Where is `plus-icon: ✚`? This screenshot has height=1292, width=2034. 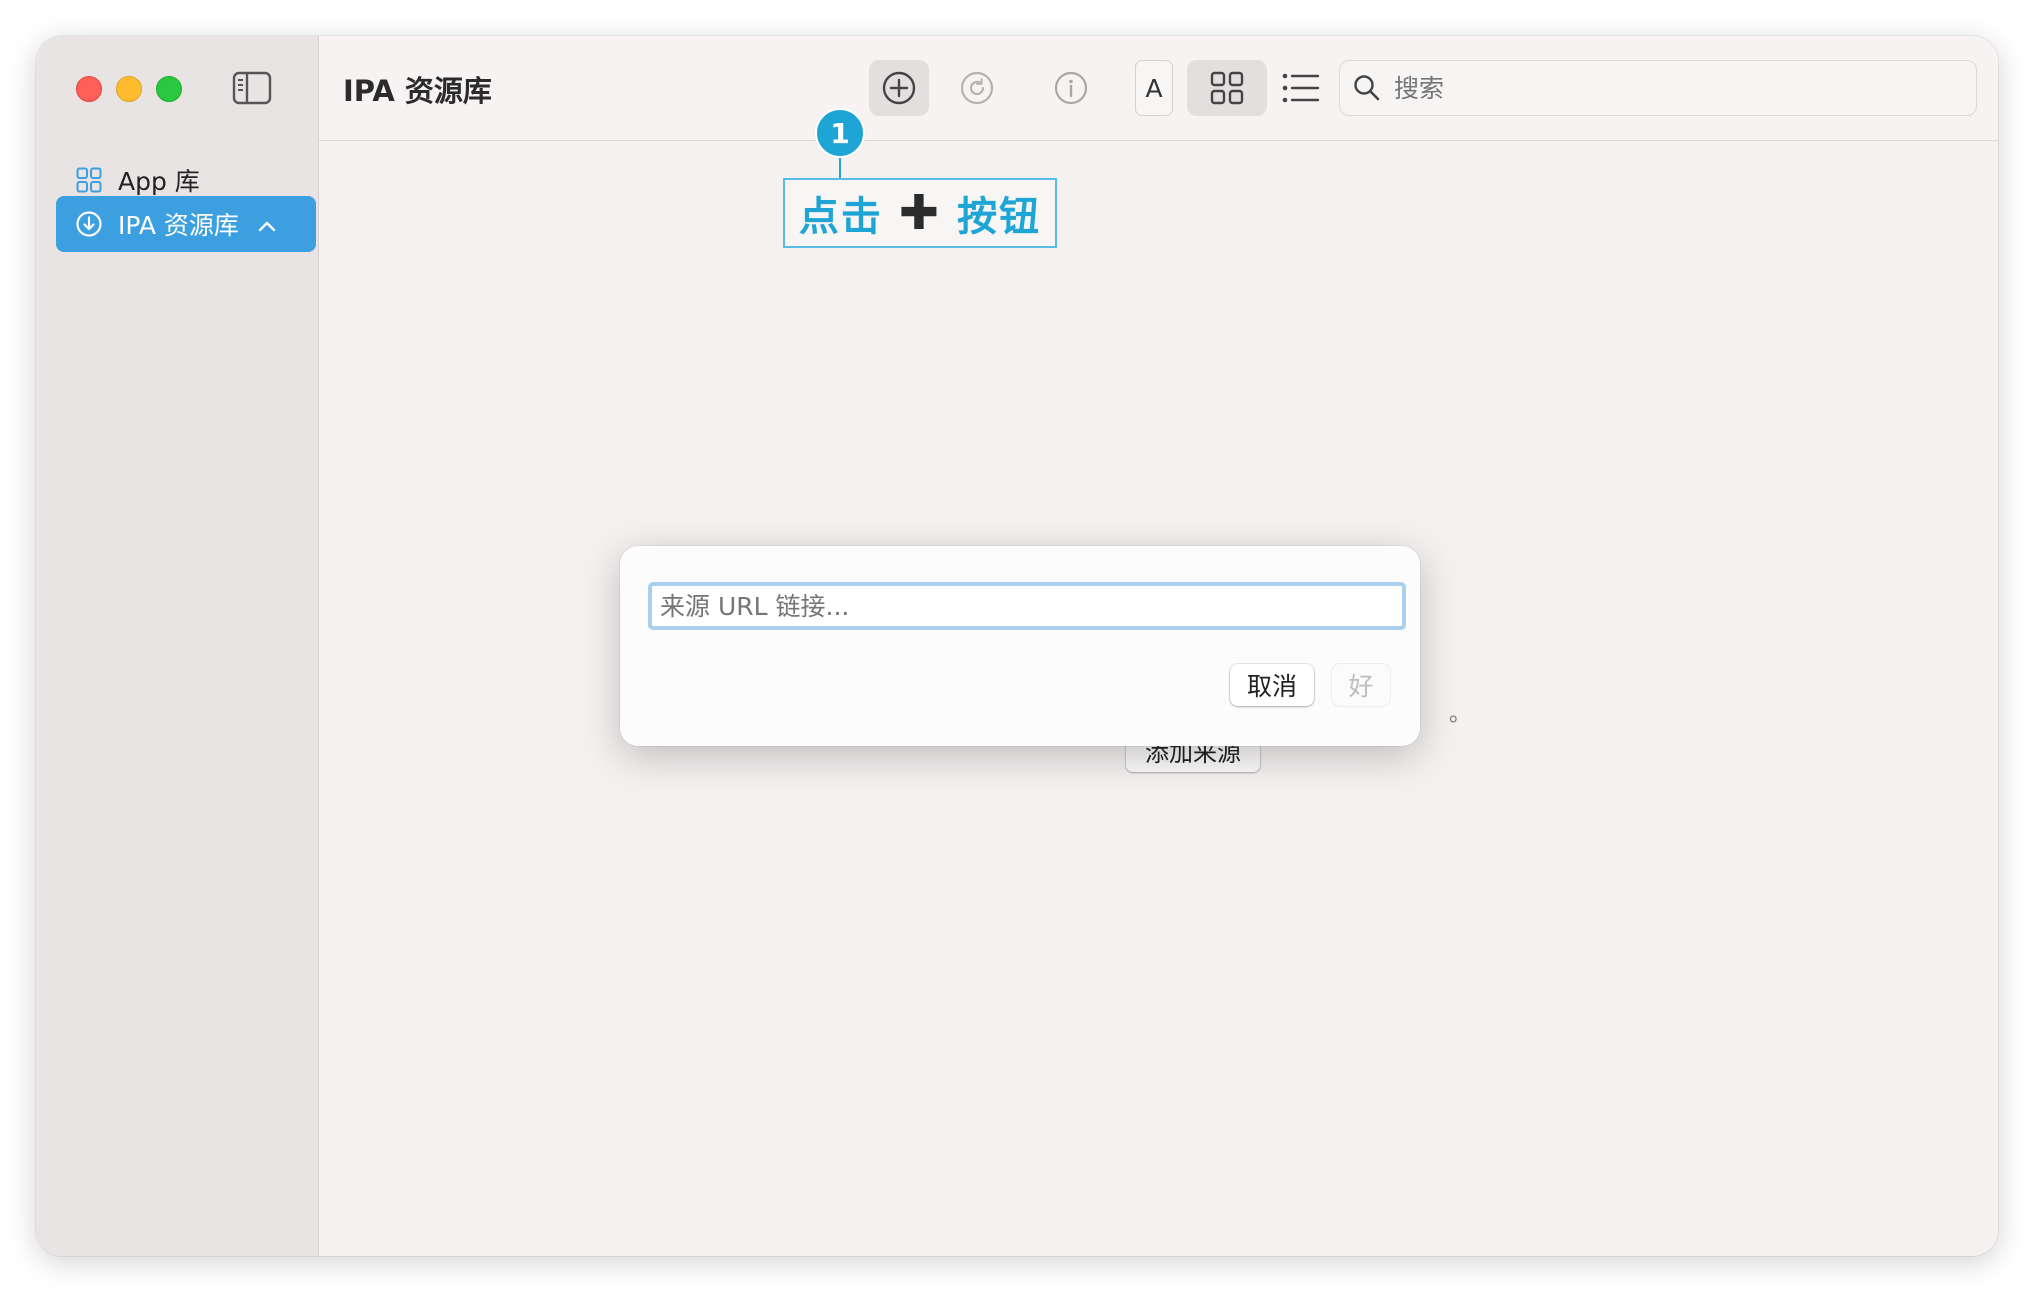 plus-icon: ✚ is located at coordinates (920, 213).